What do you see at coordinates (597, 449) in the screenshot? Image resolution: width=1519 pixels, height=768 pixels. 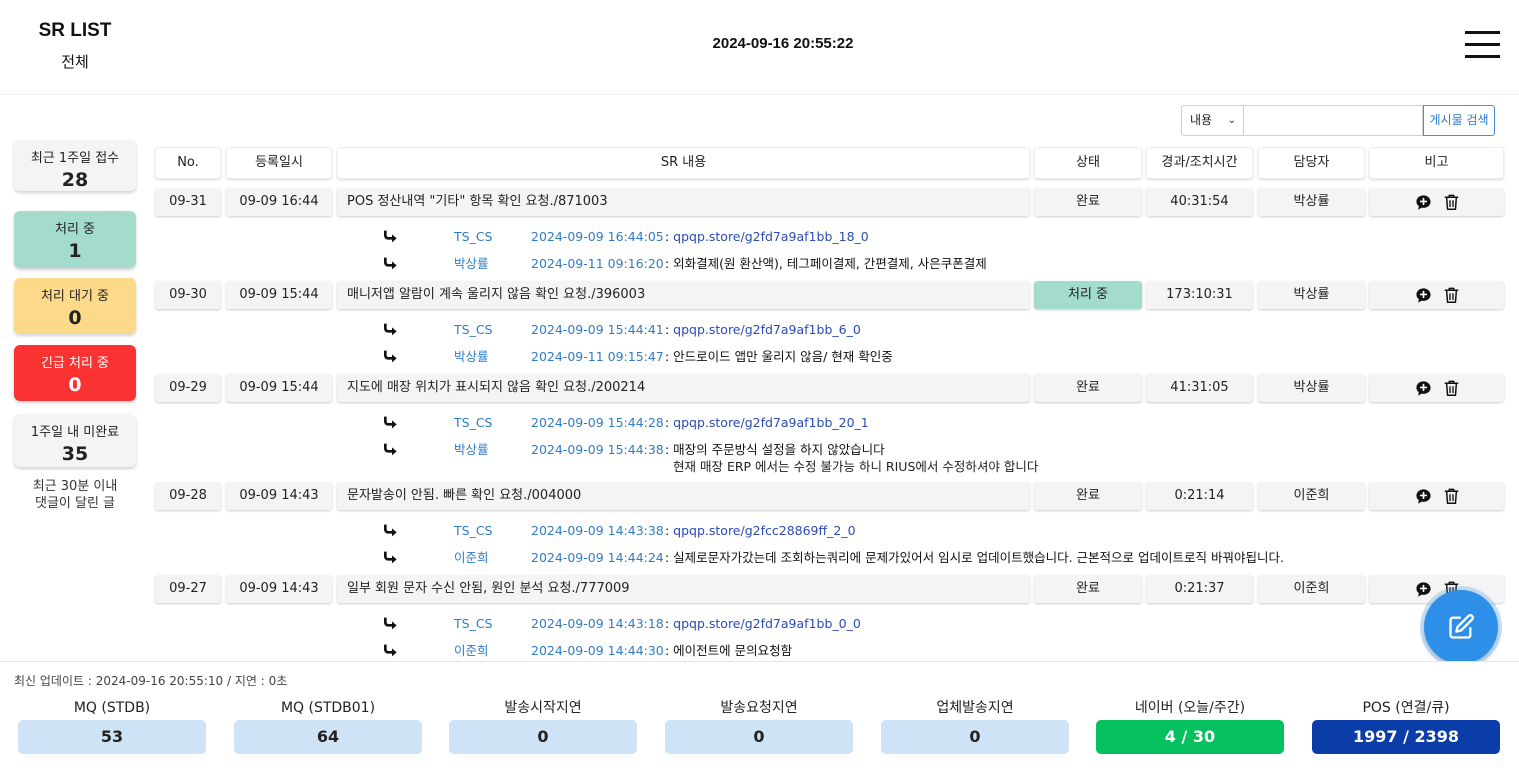 I see `comment-time: 2024-09-09 15:44:38` at bounding box center [597, 449].